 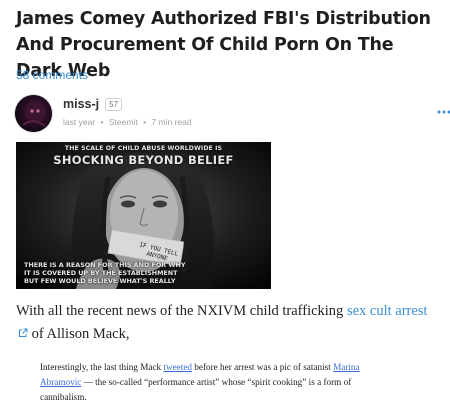 What do you see at coordinates (263, 367) in the screenshot?
I see `quote-text: before her arrest was a pic of satanist` at bounding box center [263, 367].